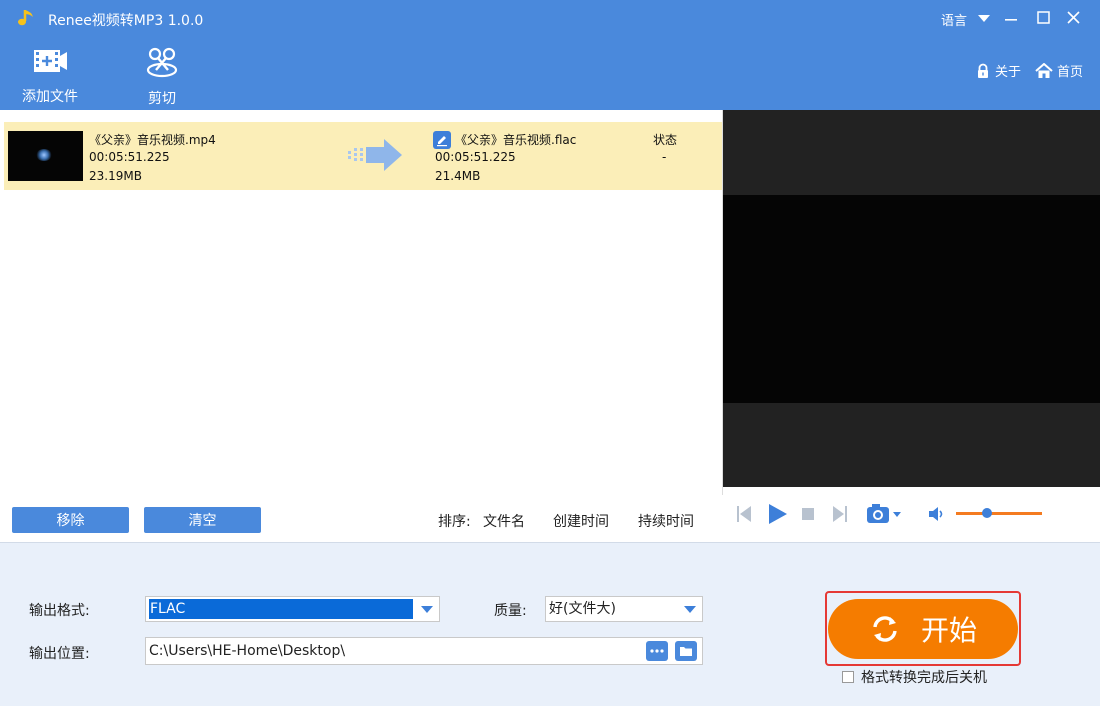 The height and width of the screenshot is (706, 1100). Describe the element at coordinates (885, 629) in the screenshot. I see `refresh-icon` at that location.